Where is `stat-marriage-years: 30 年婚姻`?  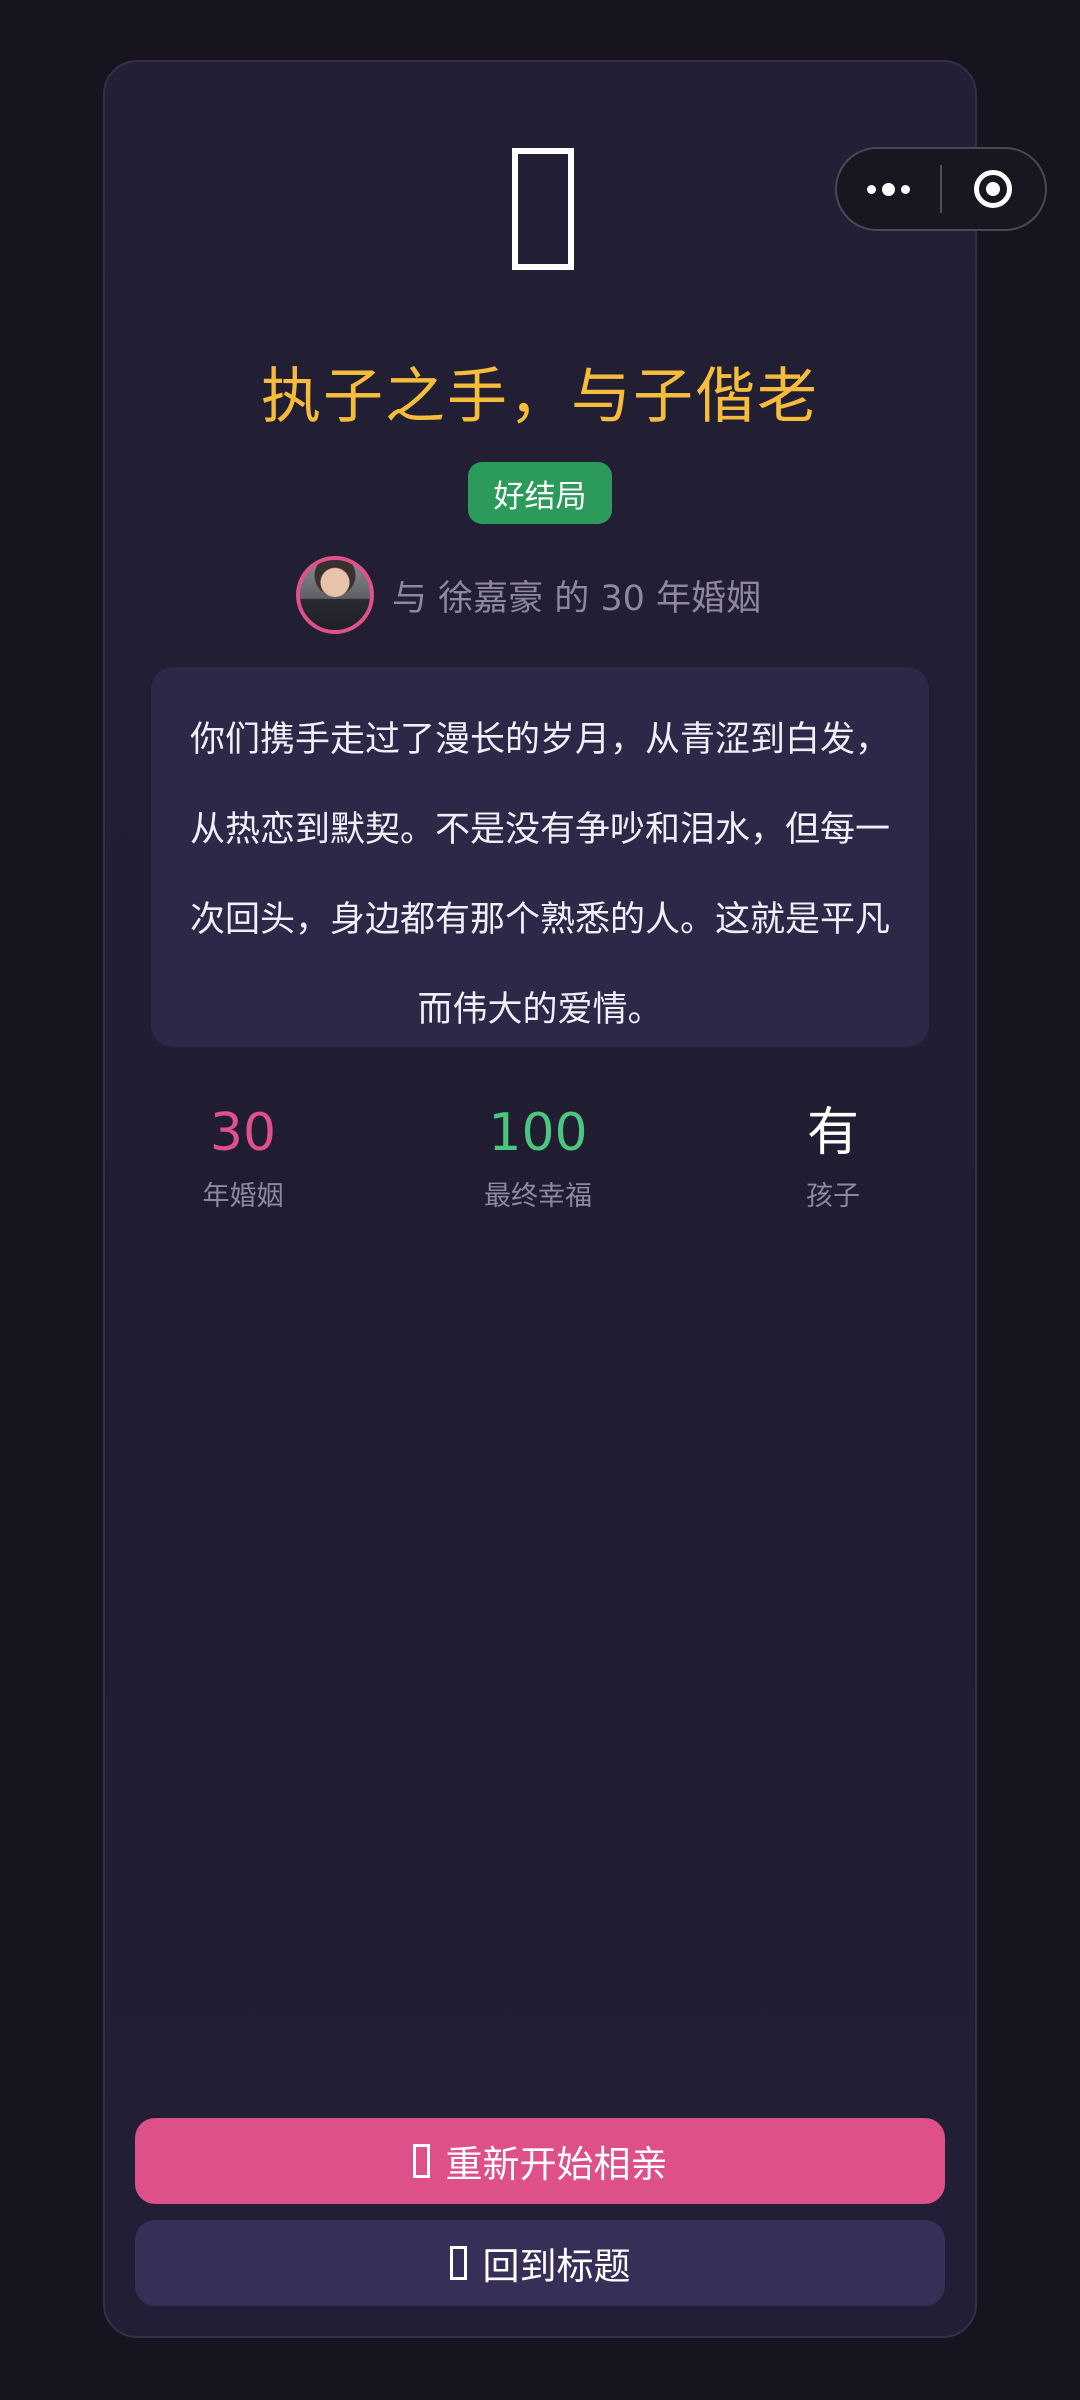
stat-marriage-years: 30 年婚姻 is located at coordinates (243, 1155).